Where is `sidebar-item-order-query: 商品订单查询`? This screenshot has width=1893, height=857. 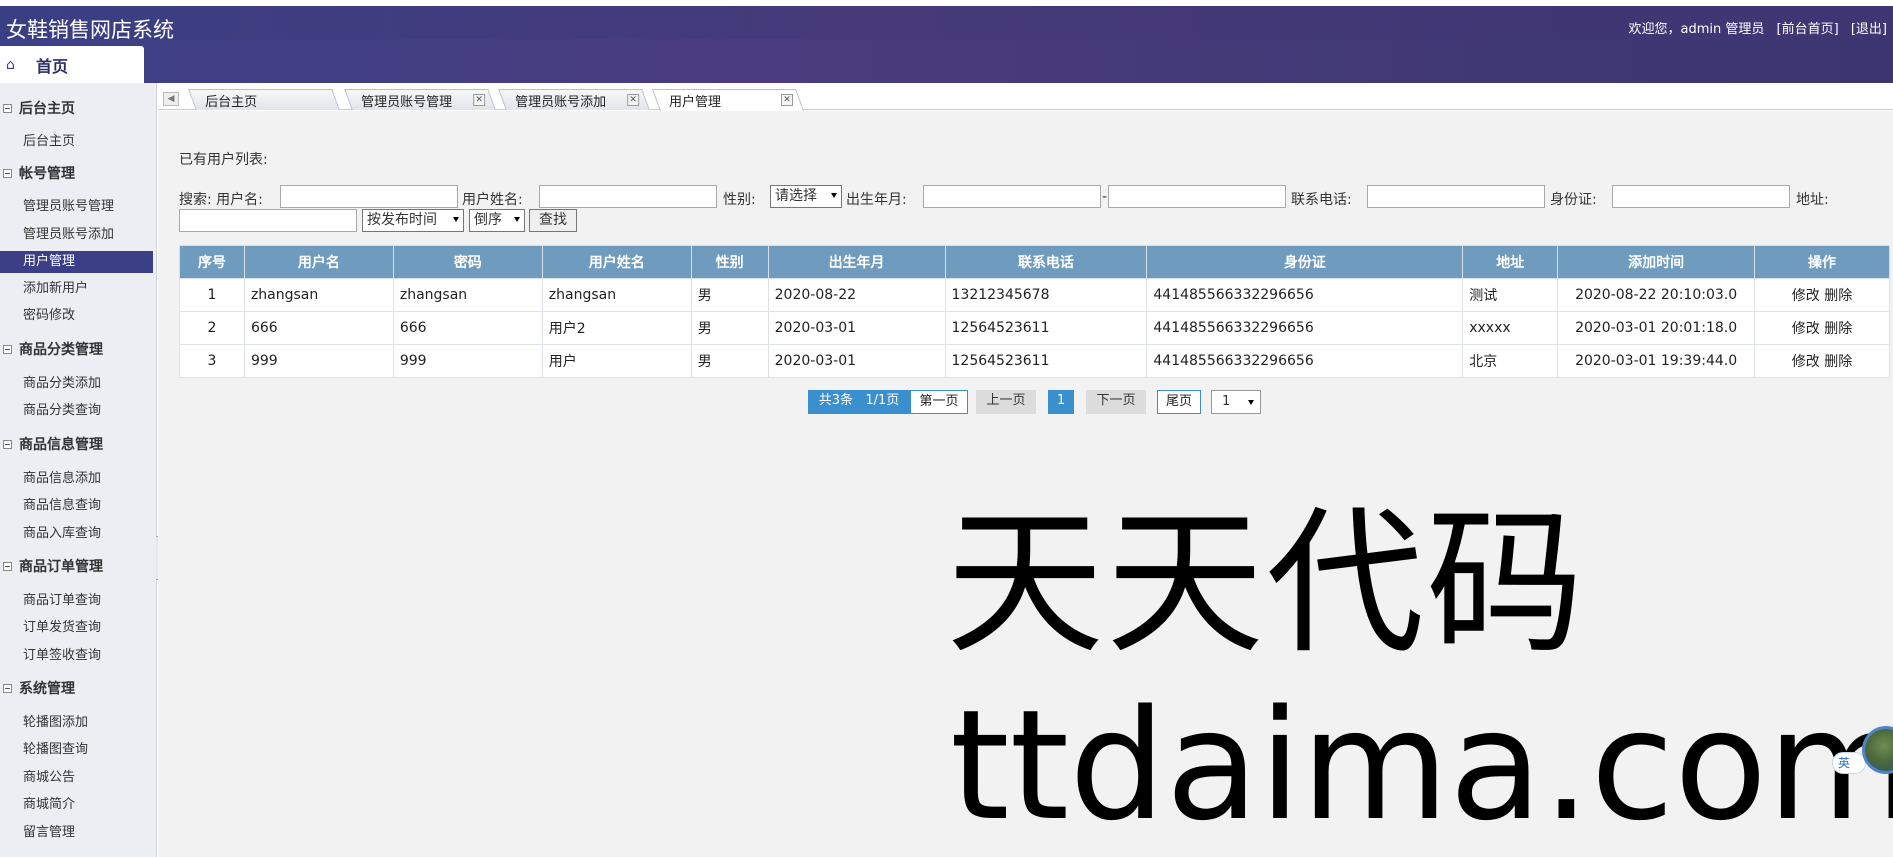 sidebar-item-order-query: 商品订单查询 is located at coordinates (76, 601).